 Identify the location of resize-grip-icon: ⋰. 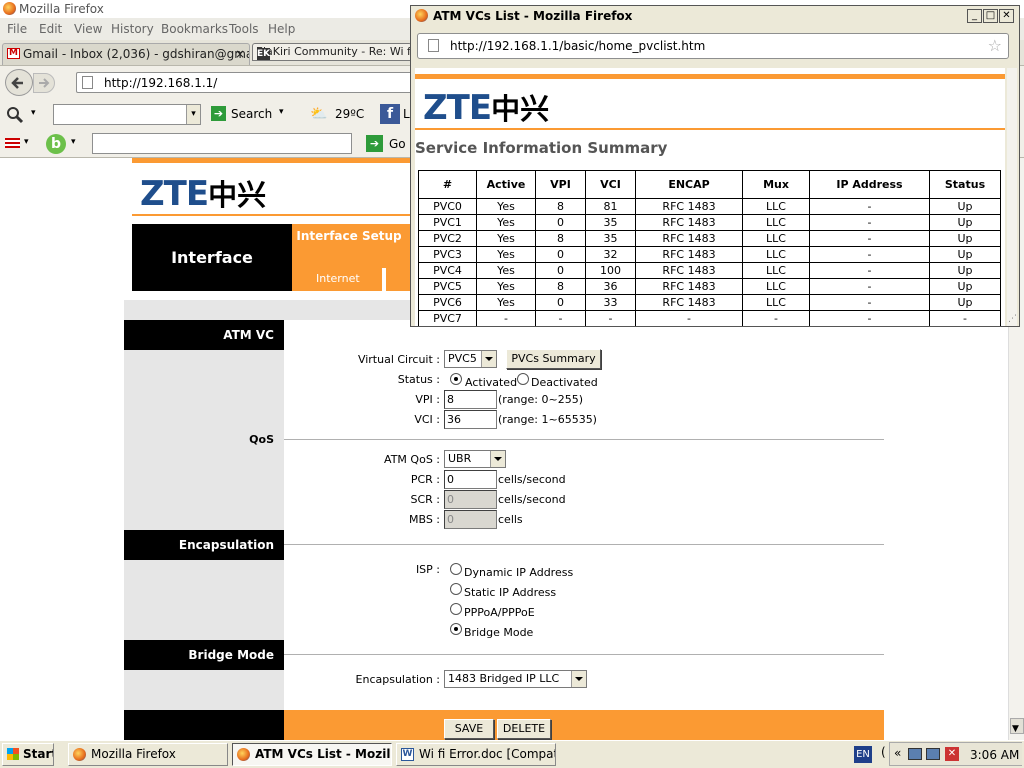
(1012, 319).